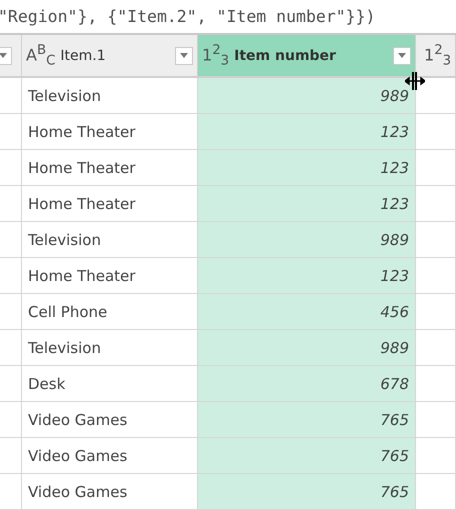 The width and height of the screenshot is (456, 510). I want to click on table-cell: Desk, so click(110, 384).